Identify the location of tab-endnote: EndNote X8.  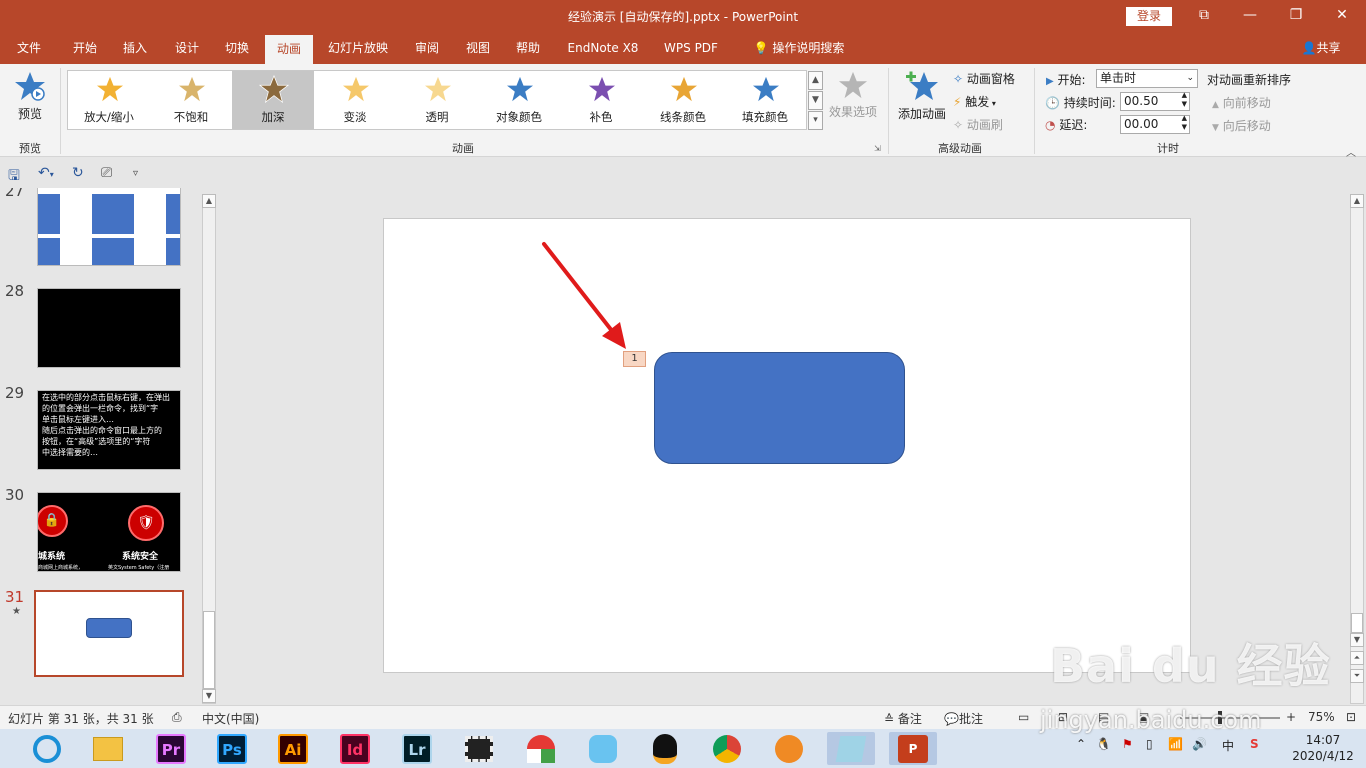
(603, 48).